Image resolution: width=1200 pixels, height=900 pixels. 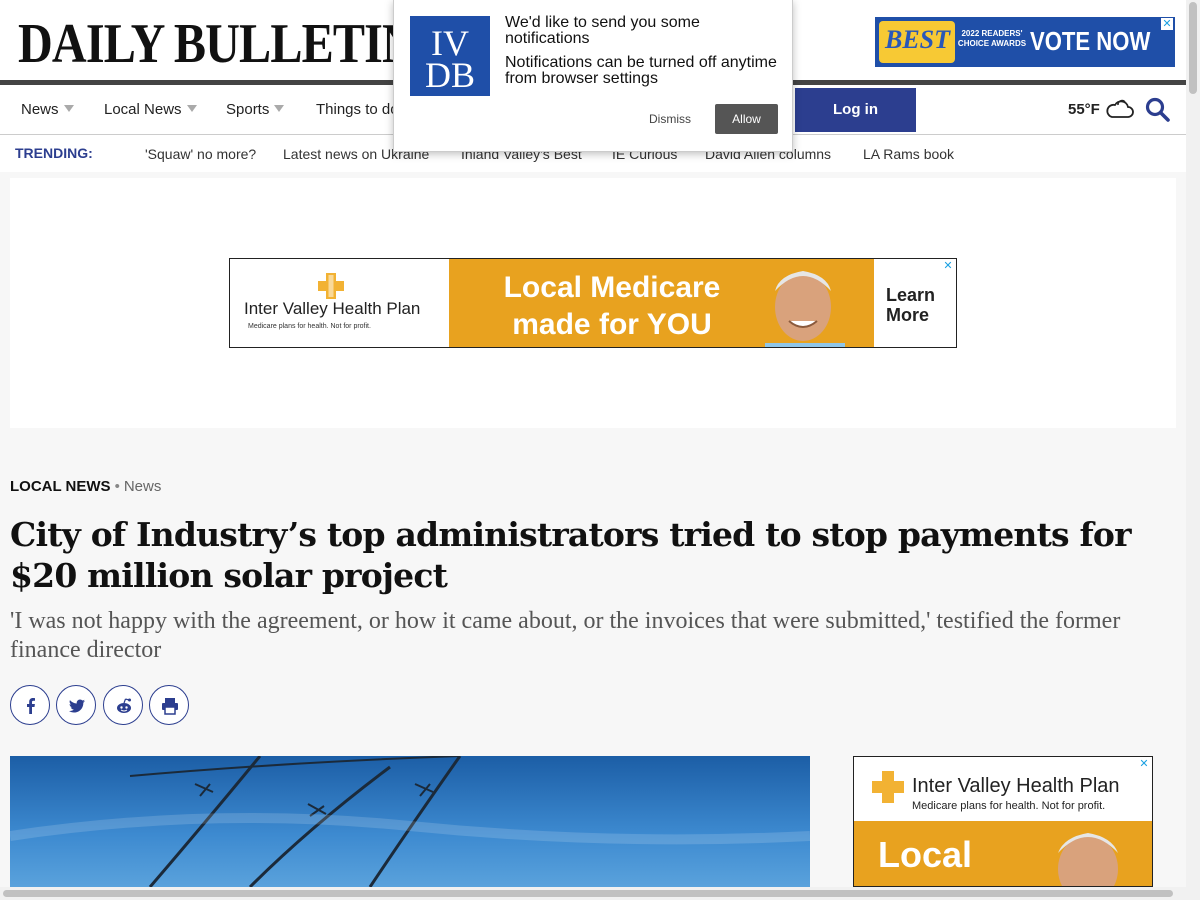 What do you see at coordinates (40, 109) in the screenshot?
I see `nav-item-label: News` at bounding box center [40, 109].